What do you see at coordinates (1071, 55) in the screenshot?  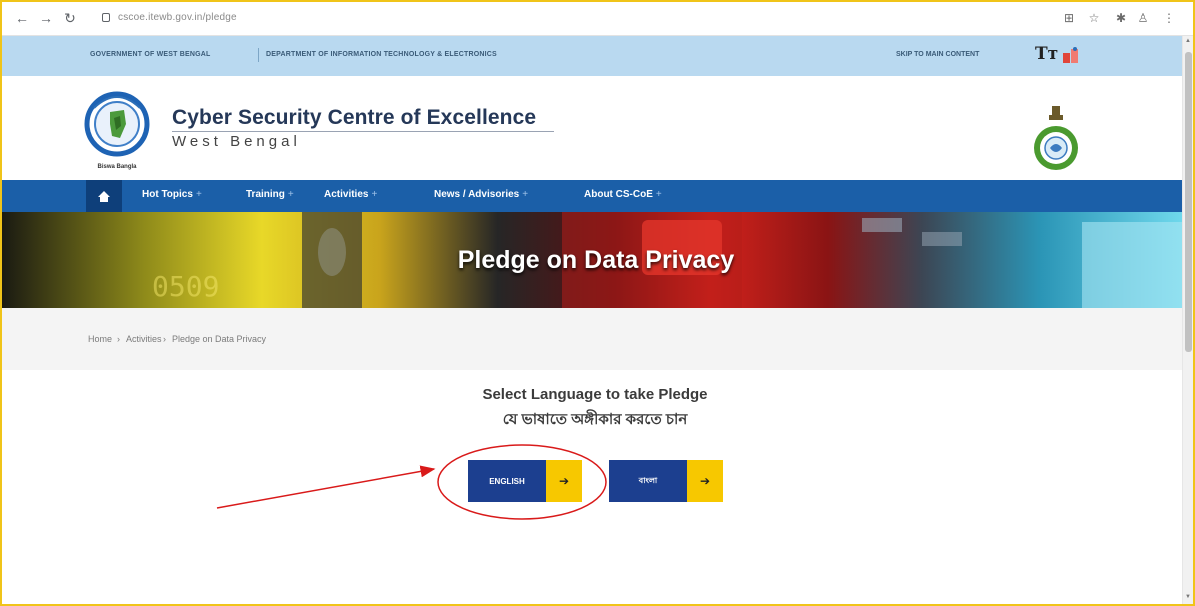 I see `color-contrast-icon` at bounding box center [1071, 55].